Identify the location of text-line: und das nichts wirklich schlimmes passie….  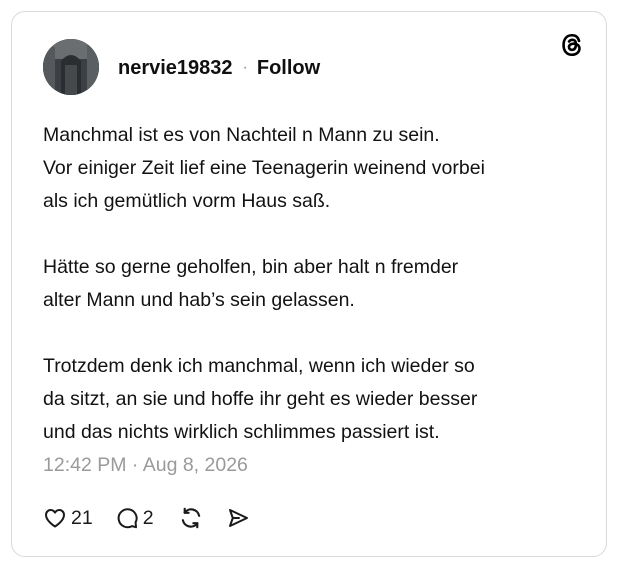
(241, 432).